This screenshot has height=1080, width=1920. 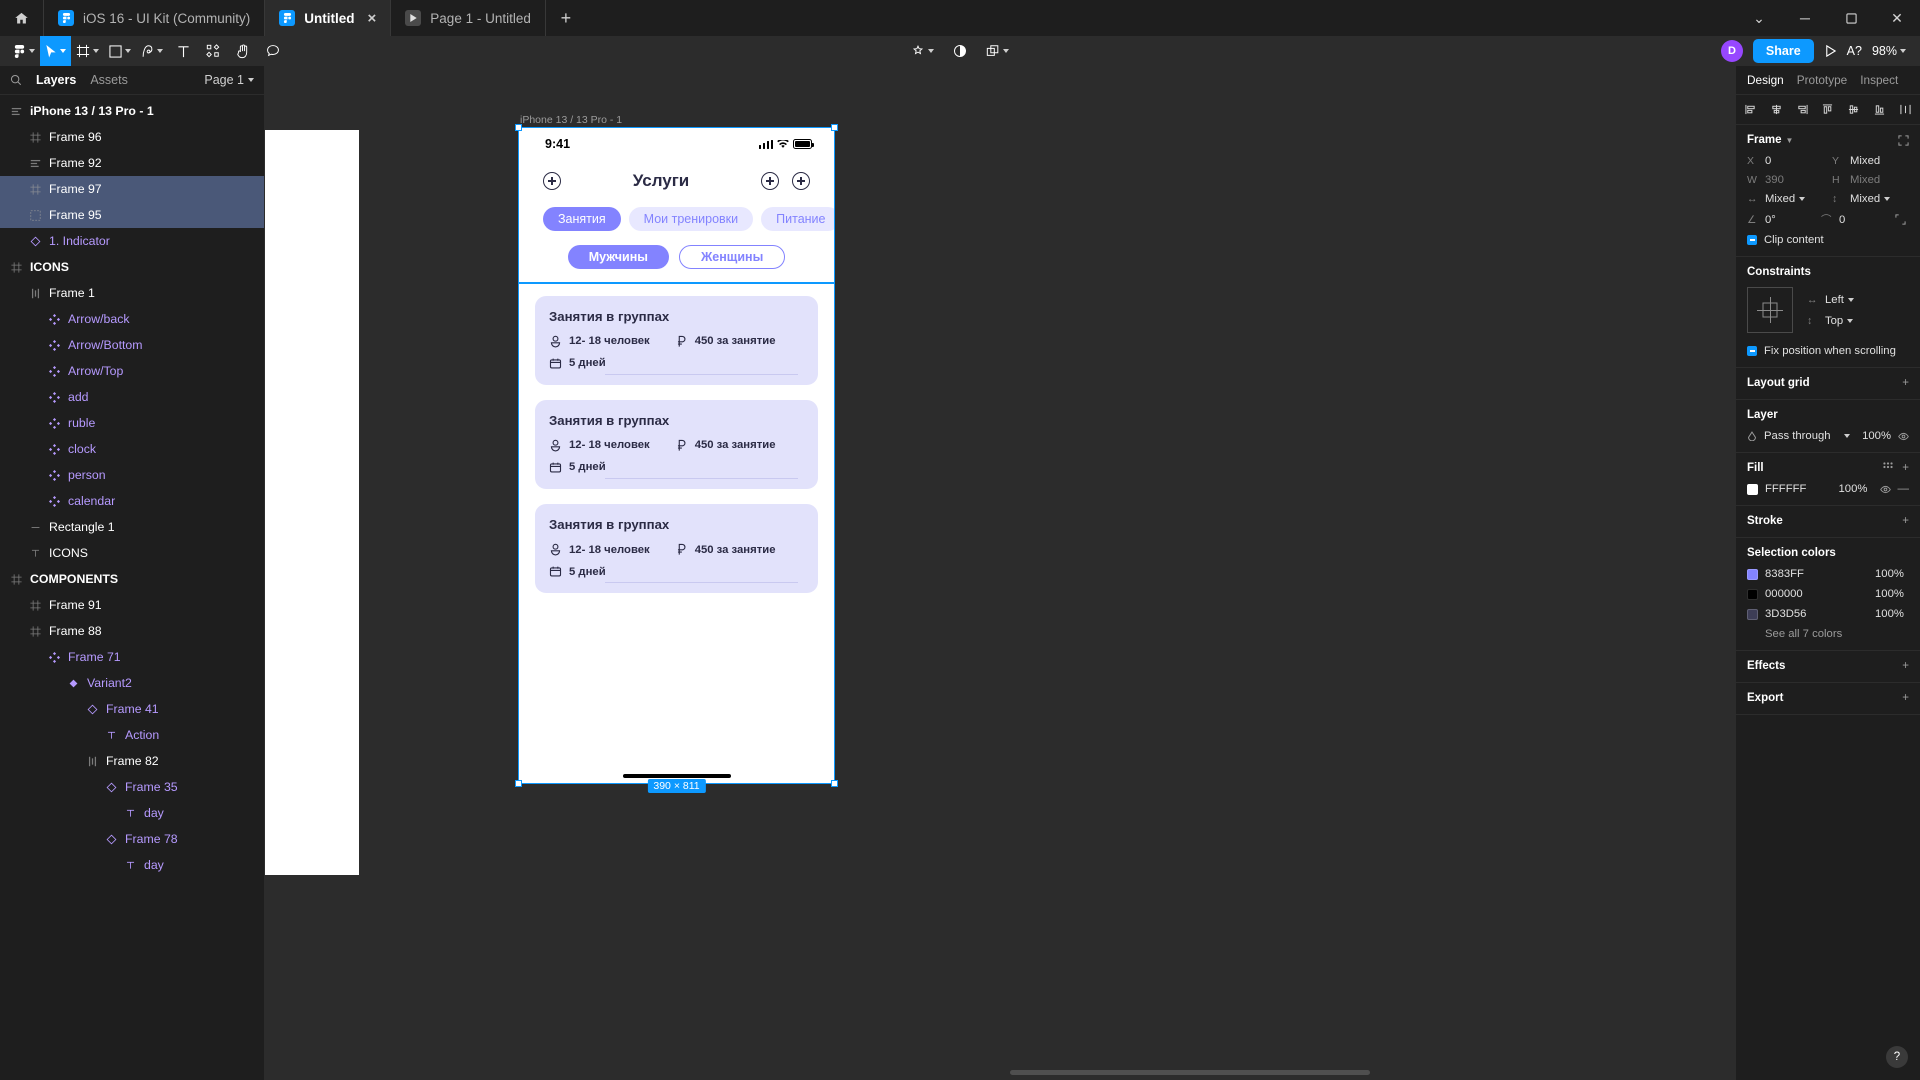 I want to click on layer-row: Variant2, so click(x=132, y=683).